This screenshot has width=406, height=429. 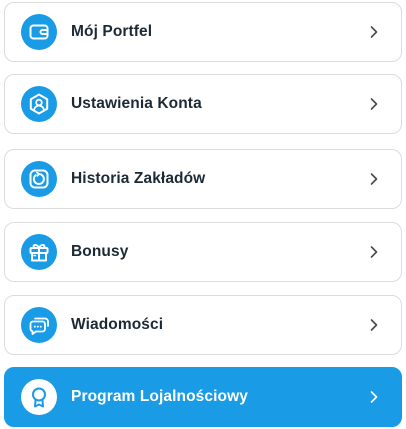 I want to click on gift-icon, so click(x=39, y=252).